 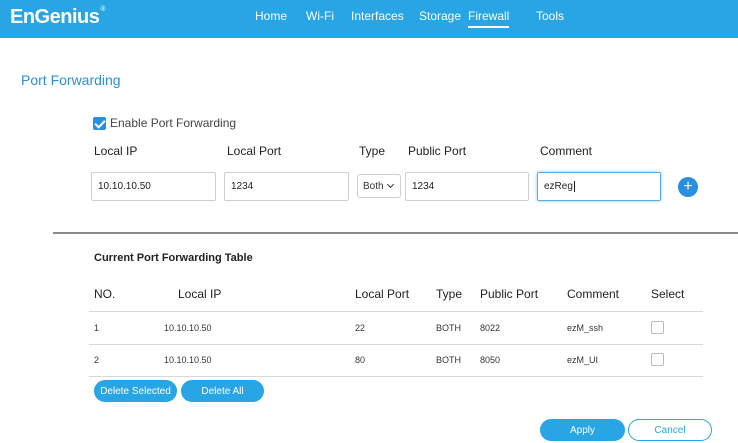 I want to click on text-cursor, so click(x=574, y=186).